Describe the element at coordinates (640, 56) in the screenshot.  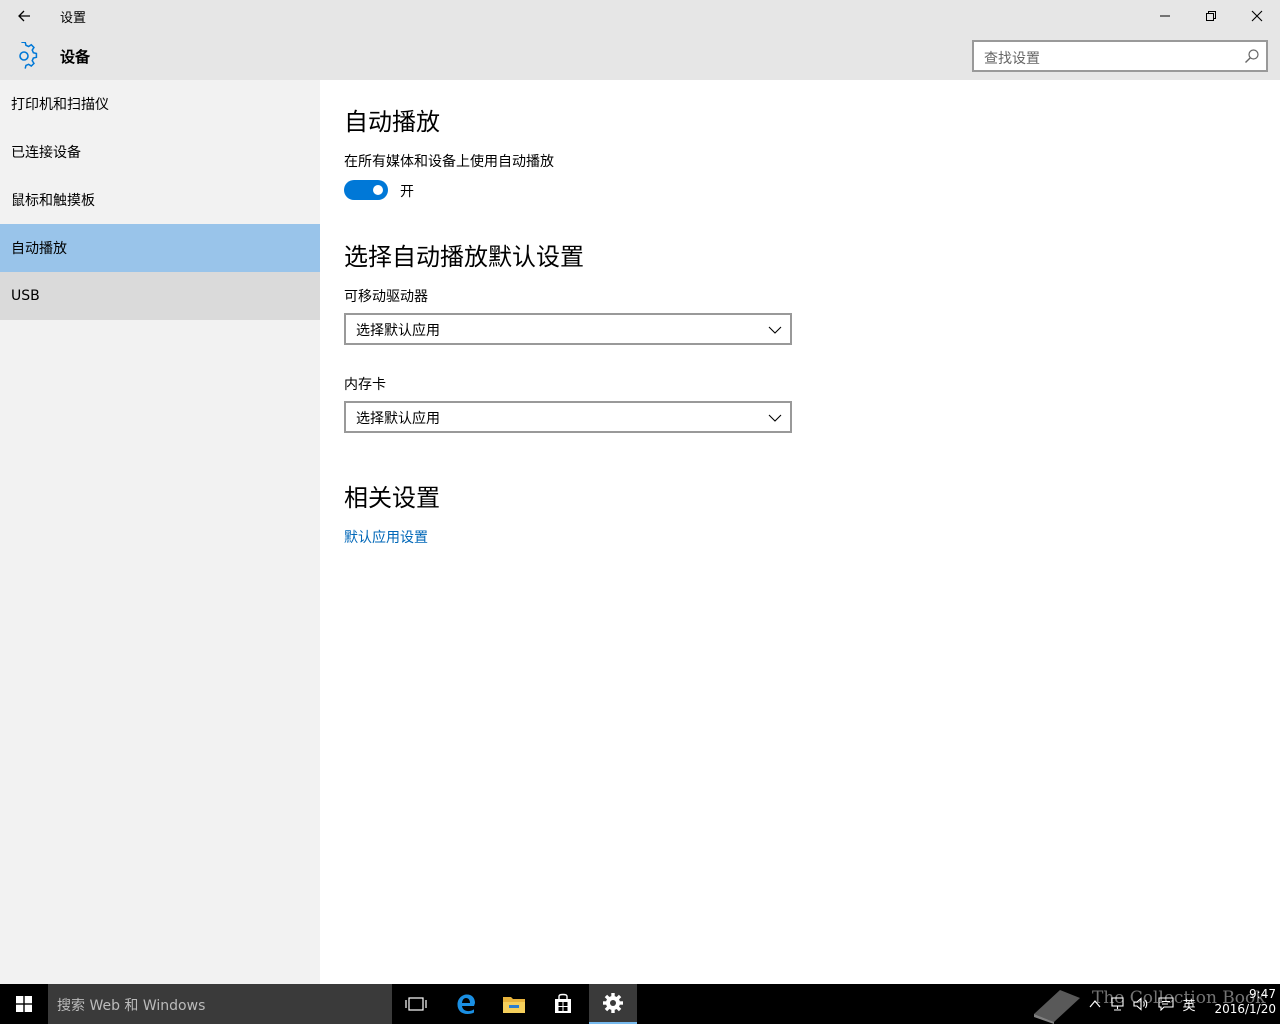
I see `settings-header: 设备 查找设置` at that location.